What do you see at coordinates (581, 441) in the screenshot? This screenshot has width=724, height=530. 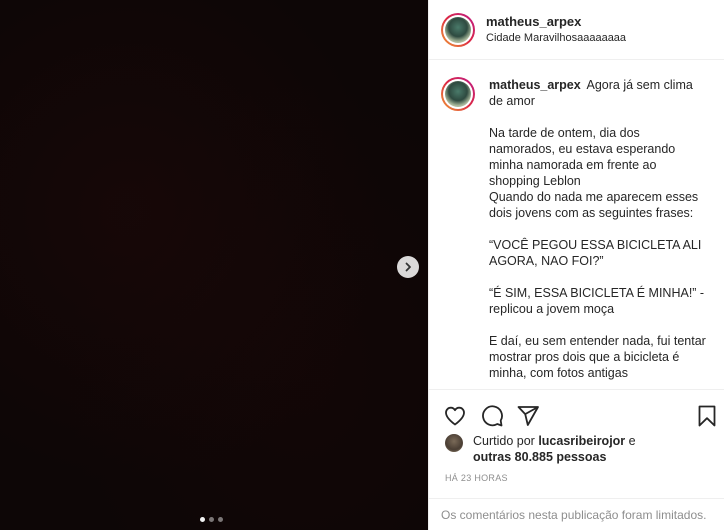 I see `liker-username: lucasribeirojor` at bounding box center [581, 441].